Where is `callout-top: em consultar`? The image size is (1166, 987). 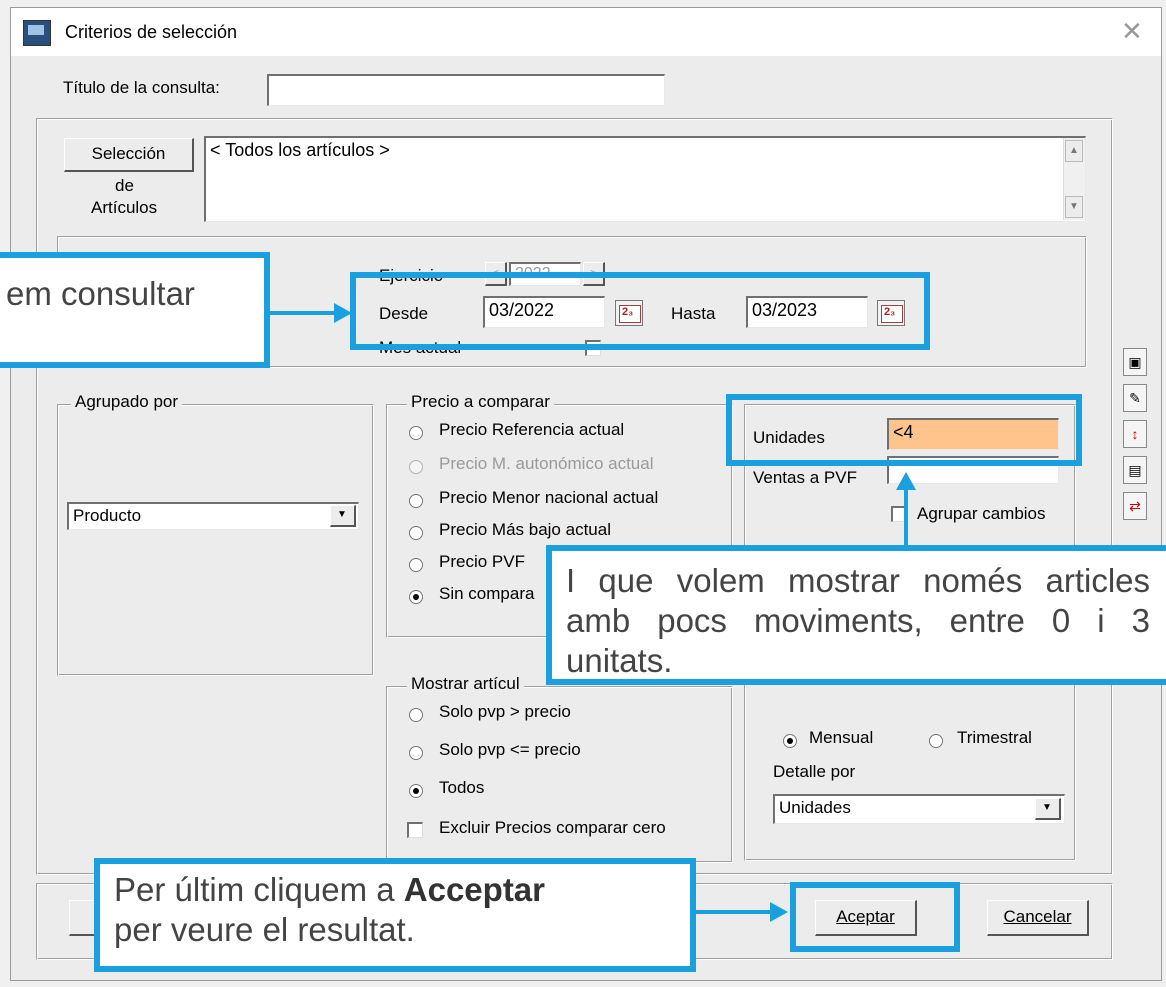
callout-top: em consultar is located at coordinates (135, 310).